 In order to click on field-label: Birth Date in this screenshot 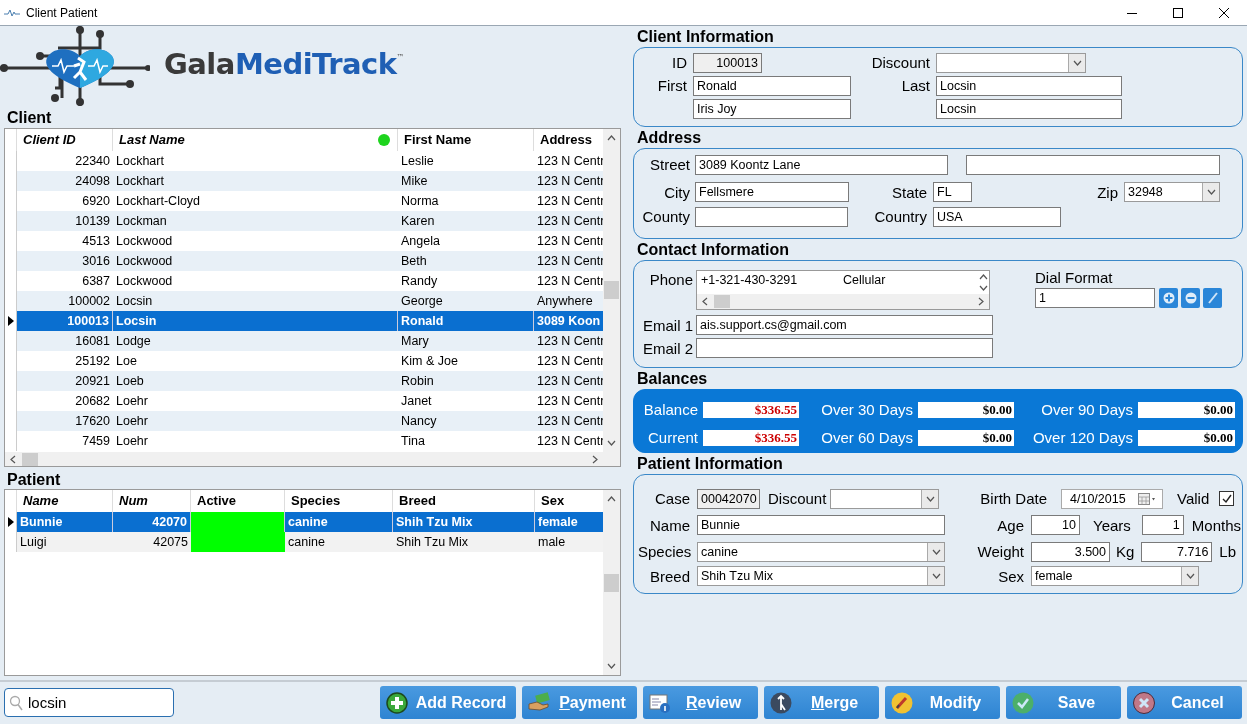, I will do `click(1013, 498)`.